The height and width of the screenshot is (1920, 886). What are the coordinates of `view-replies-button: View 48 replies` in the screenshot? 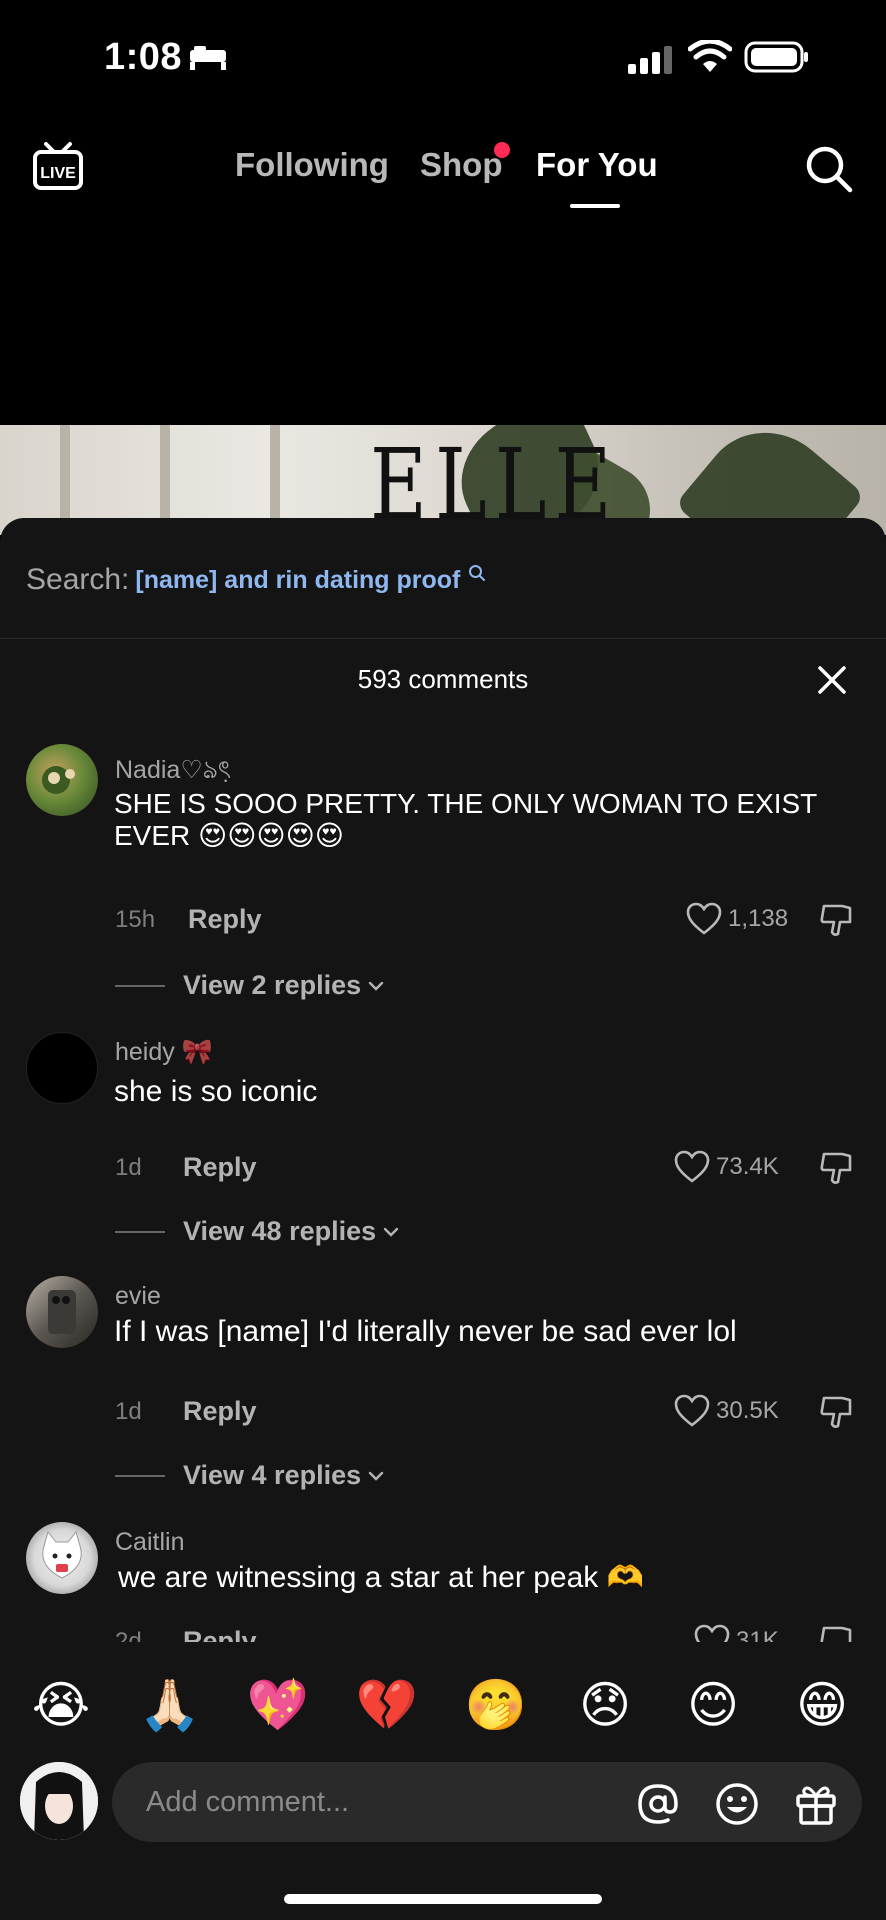 It's located at (257, 1231).